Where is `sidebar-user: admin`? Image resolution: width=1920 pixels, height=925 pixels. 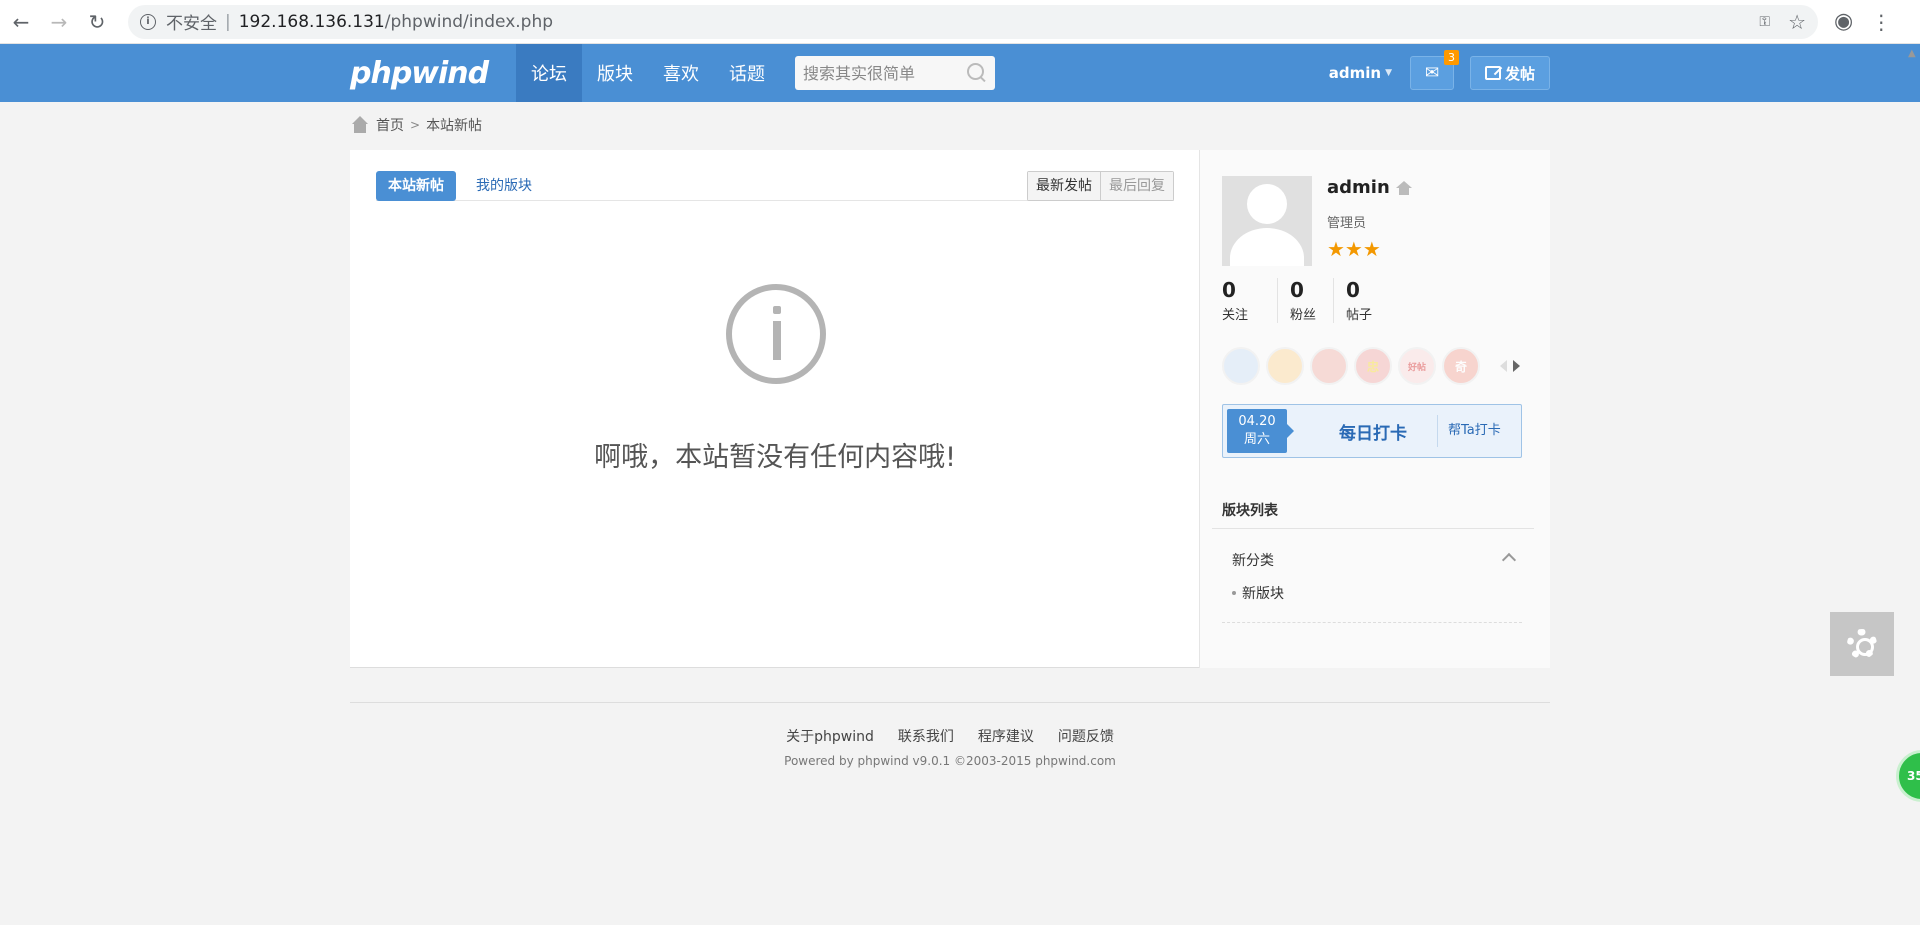
sidebar-user: admin is located at coordinates (1369, 187).